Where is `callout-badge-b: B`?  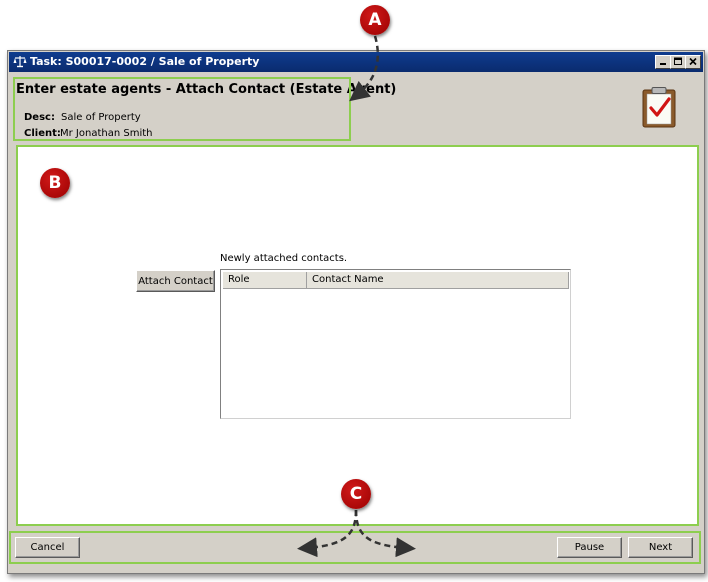
callout-badge-b: B is located at coordinates (55, 183).